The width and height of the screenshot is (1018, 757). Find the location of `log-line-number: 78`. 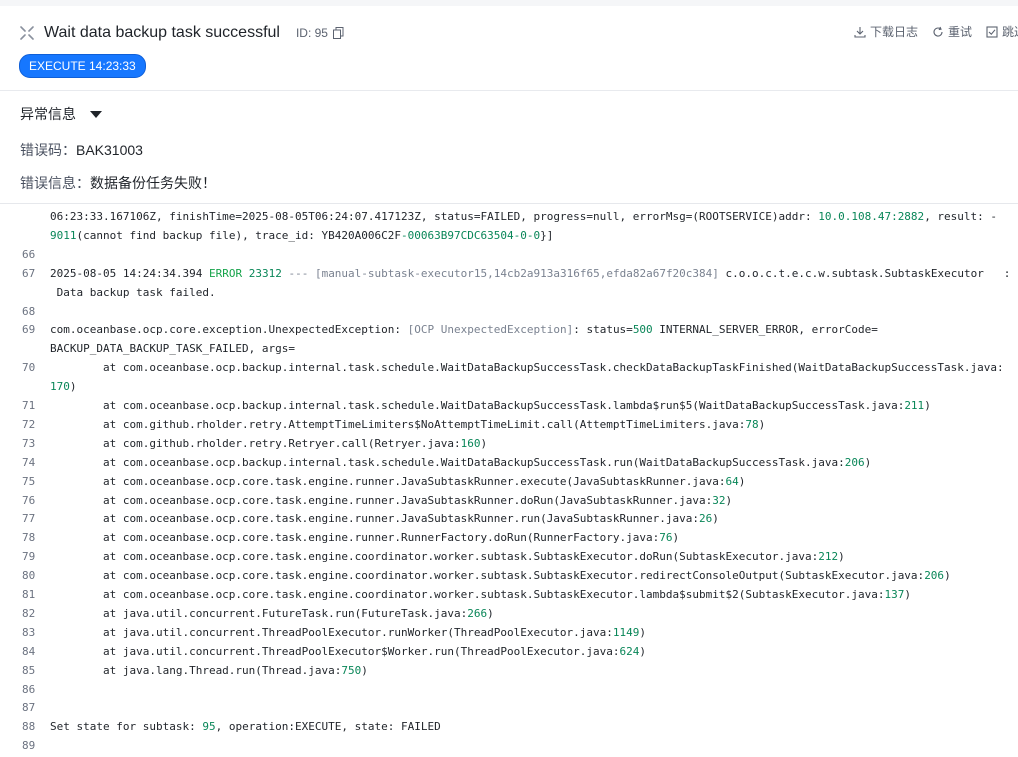

log-line-number: 78 is located at coordinates (29, 538).